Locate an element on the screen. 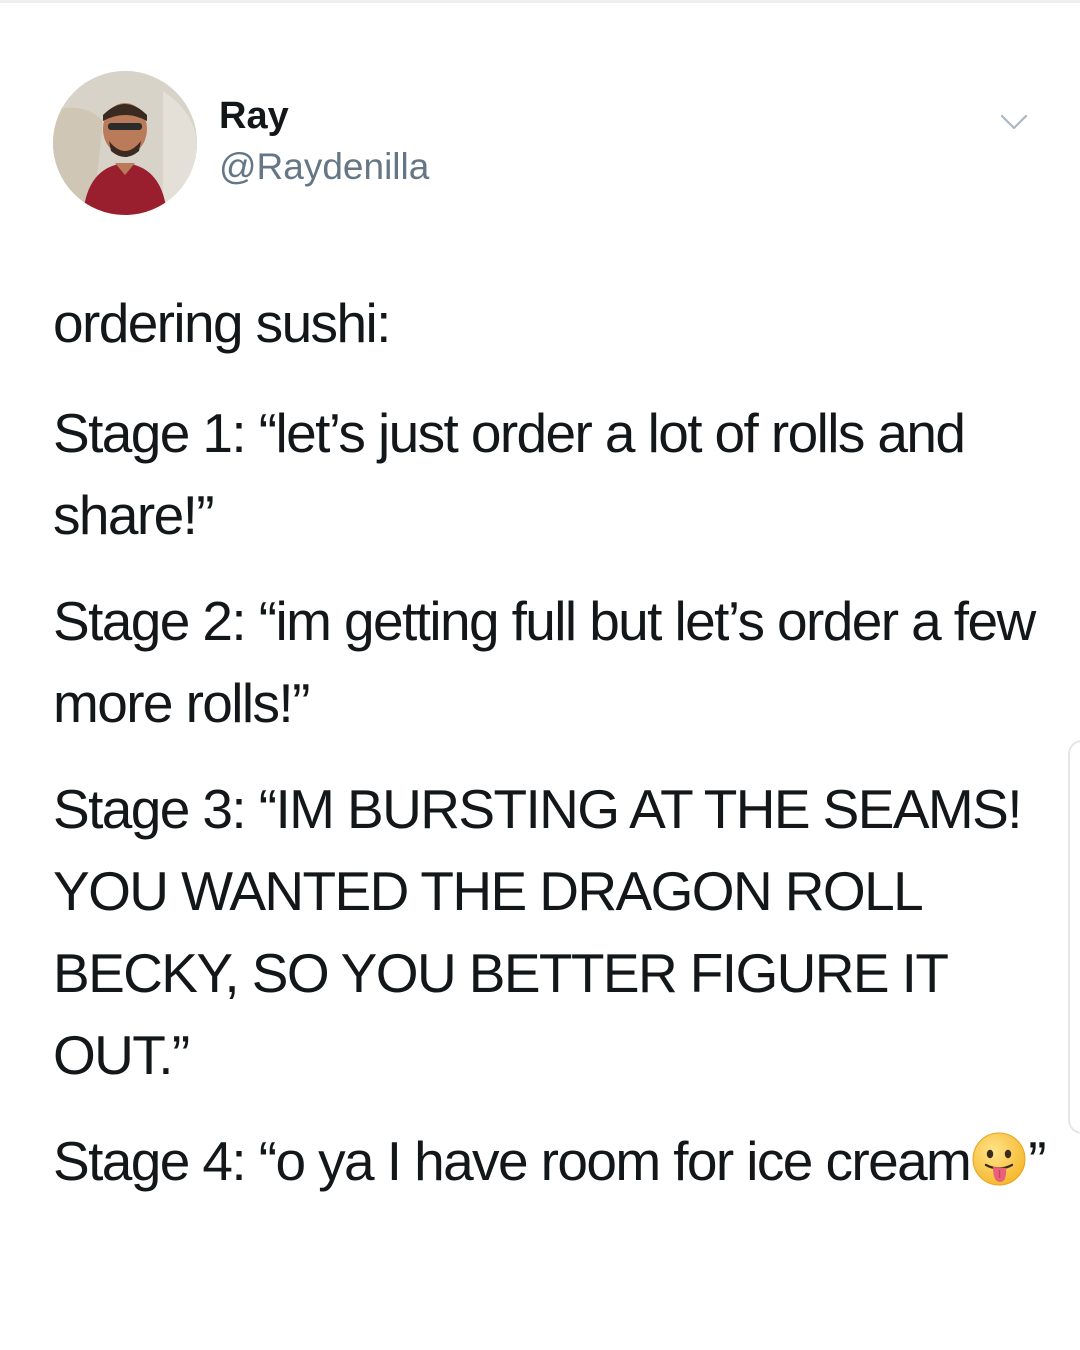 Image resolution: width=1080 pixels, height=1350 pixels. tongue-out-face-emoji-icon is located at coordinates (999, 1159).